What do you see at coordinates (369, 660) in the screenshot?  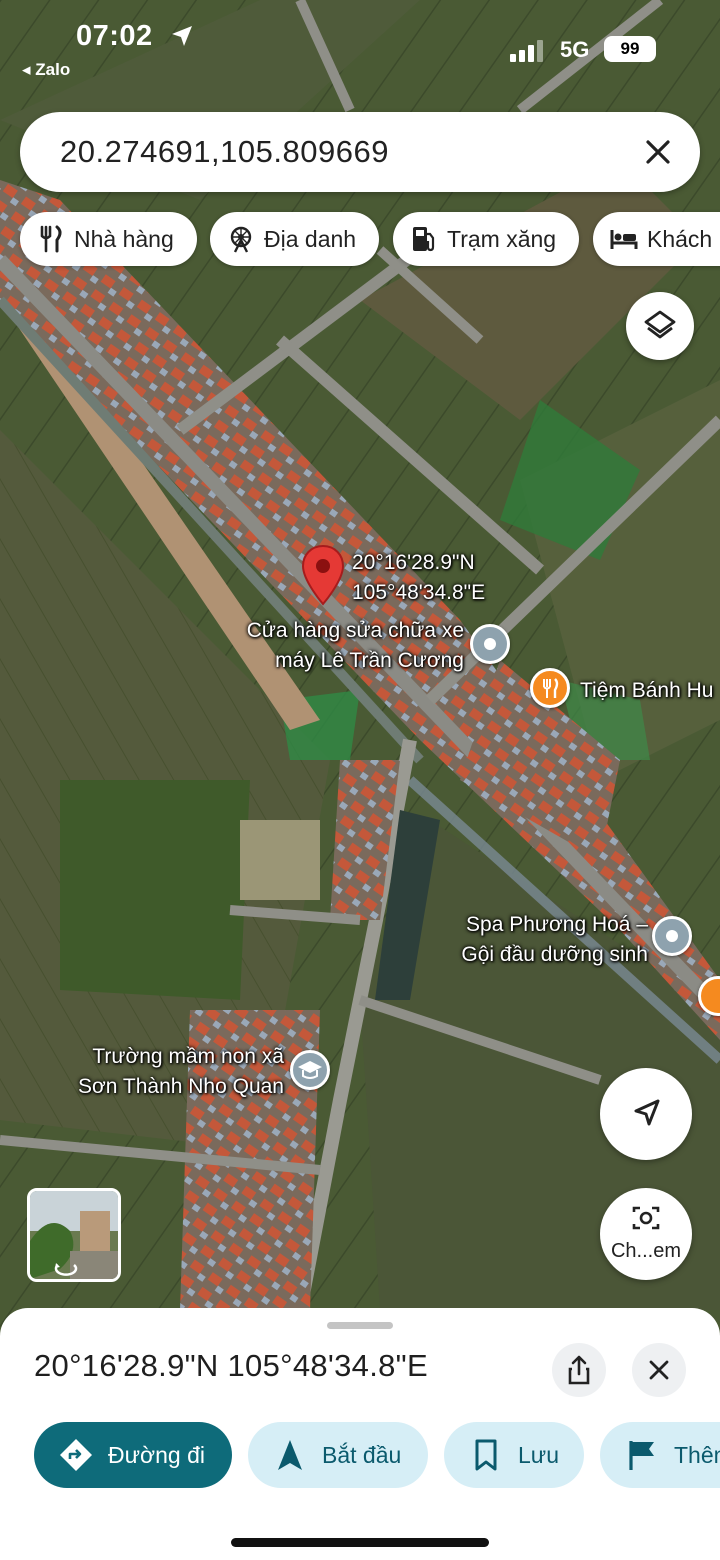 I see `poi-label-line: máy Lê Trần Cương` at bounding box center [369, 660].